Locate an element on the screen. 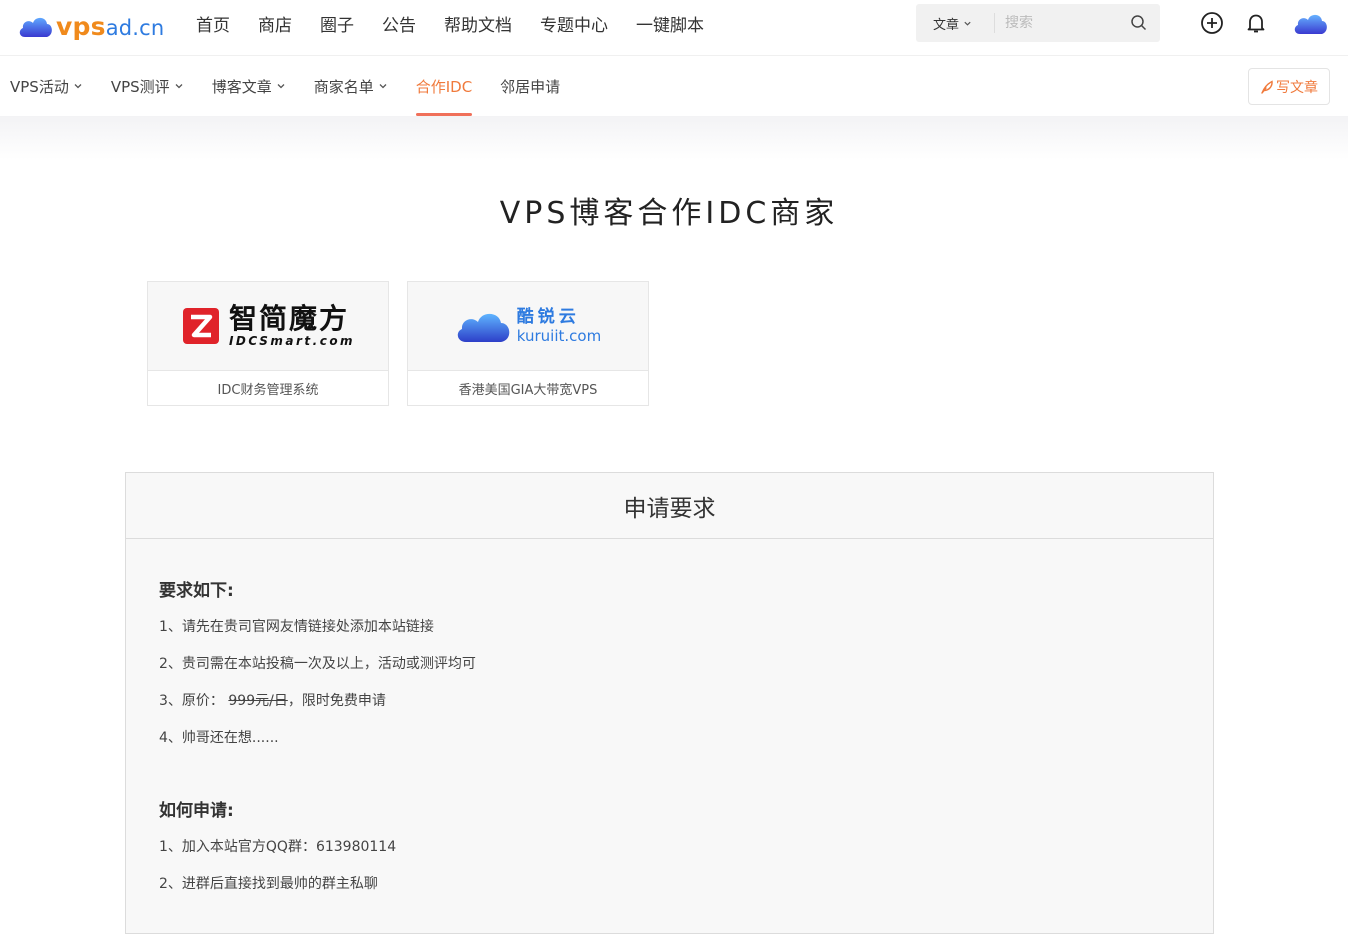  subnav-neighbor-apply: 邻居申请 is located at coordinates (530, 86).